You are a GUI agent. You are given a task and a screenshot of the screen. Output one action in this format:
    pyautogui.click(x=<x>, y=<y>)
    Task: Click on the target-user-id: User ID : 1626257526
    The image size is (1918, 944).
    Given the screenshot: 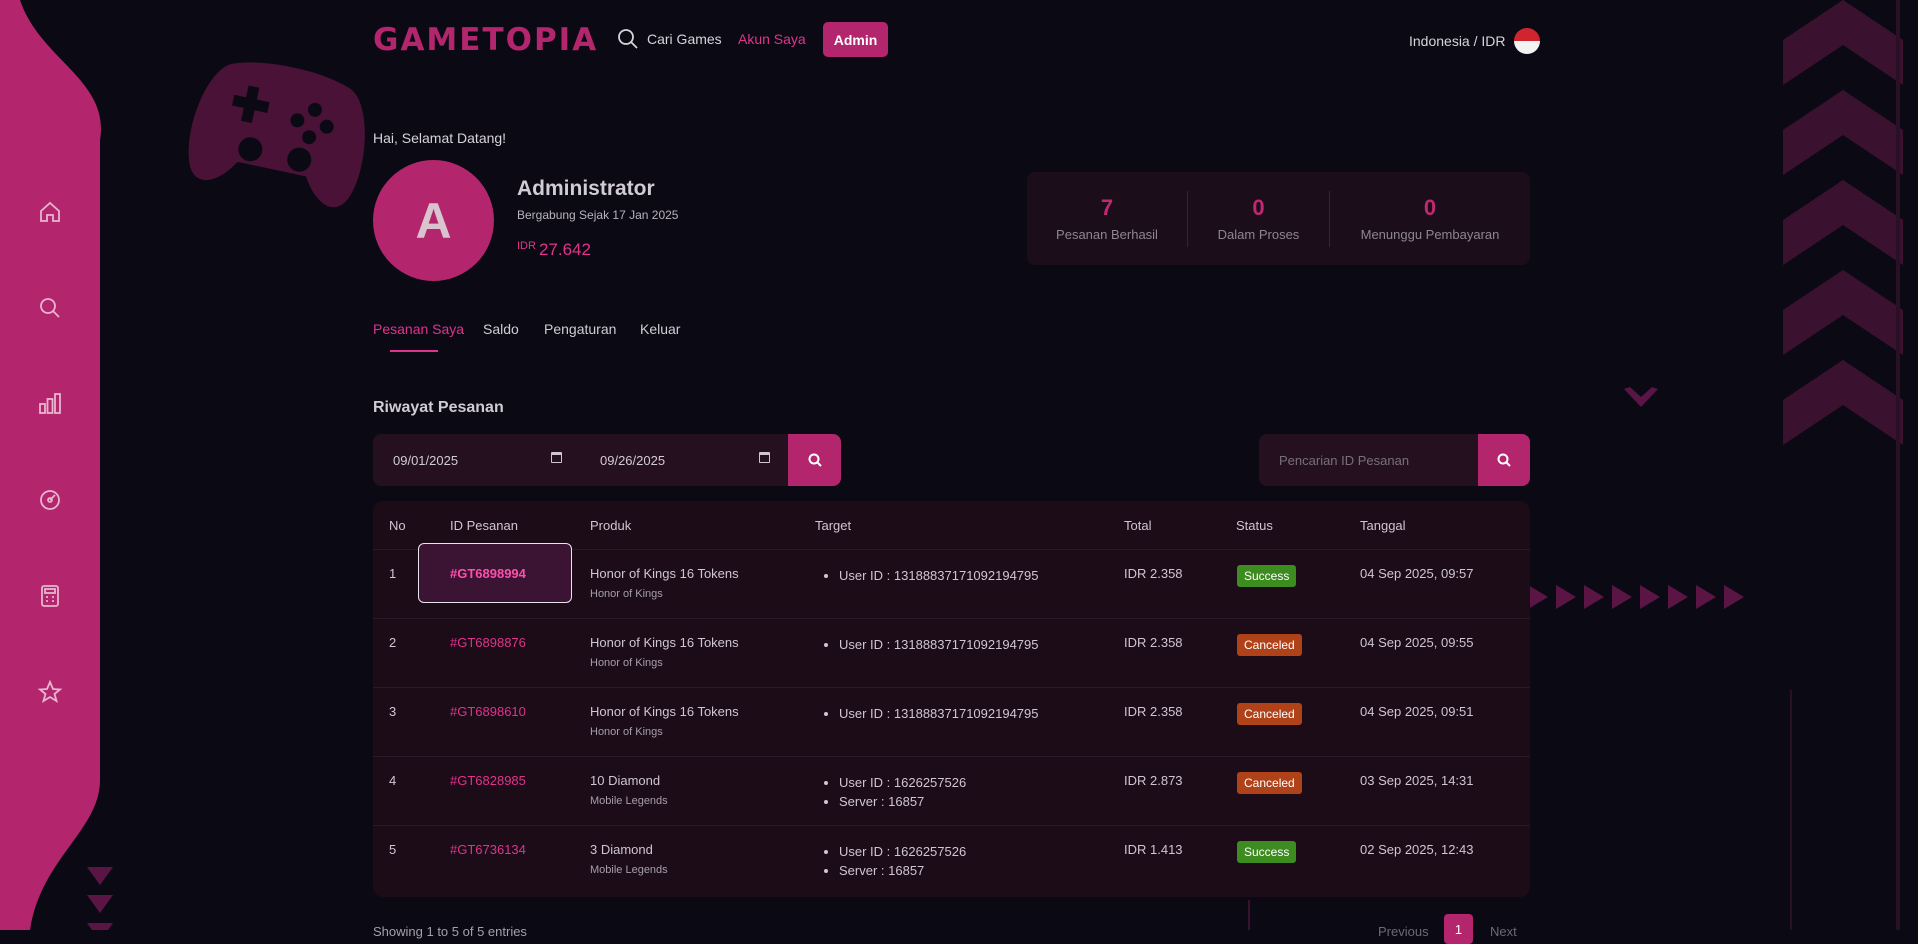 What is the action you would take?
    pyautogui.click(x=902, y=851)
    